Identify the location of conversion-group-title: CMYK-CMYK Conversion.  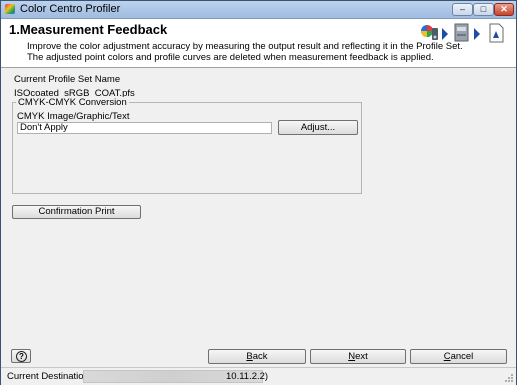
(72, 102).